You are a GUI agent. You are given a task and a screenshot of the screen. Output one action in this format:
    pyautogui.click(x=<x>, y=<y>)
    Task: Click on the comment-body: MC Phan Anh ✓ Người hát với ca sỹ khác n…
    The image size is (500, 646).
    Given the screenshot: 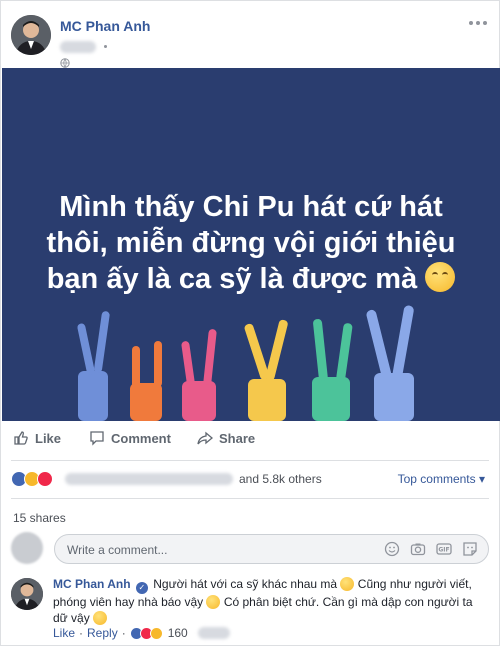 What is the action you would take?
    pyautogui.click(x=270, y=601)
    